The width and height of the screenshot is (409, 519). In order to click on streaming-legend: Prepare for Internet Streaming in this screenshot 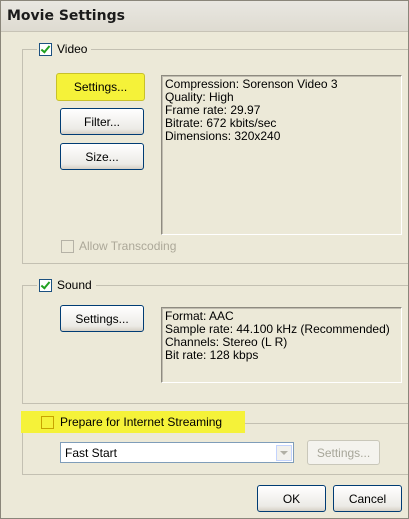, I will do `click(131, 422)`.